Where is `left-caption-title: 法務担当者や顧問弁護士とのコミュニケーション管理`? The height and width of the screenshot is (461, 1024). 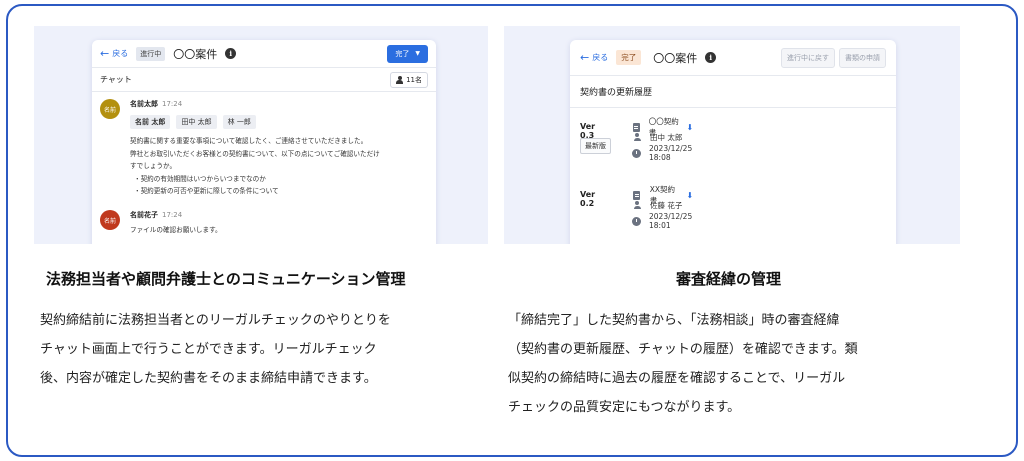 left-caption-title: 法務担当者や顧問弁護士とのコミュニケーション管理 is located at coordinates (226, 279).